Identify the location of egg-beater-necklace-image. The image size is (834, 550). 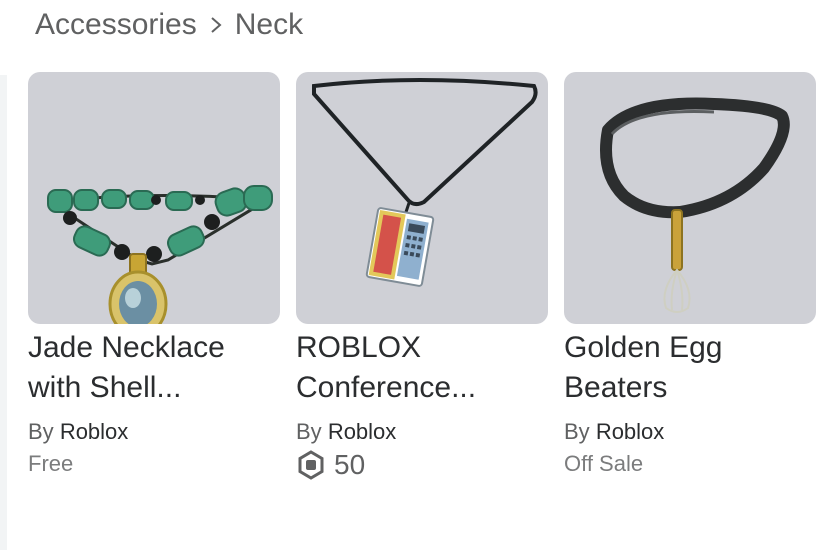
(695, 205).